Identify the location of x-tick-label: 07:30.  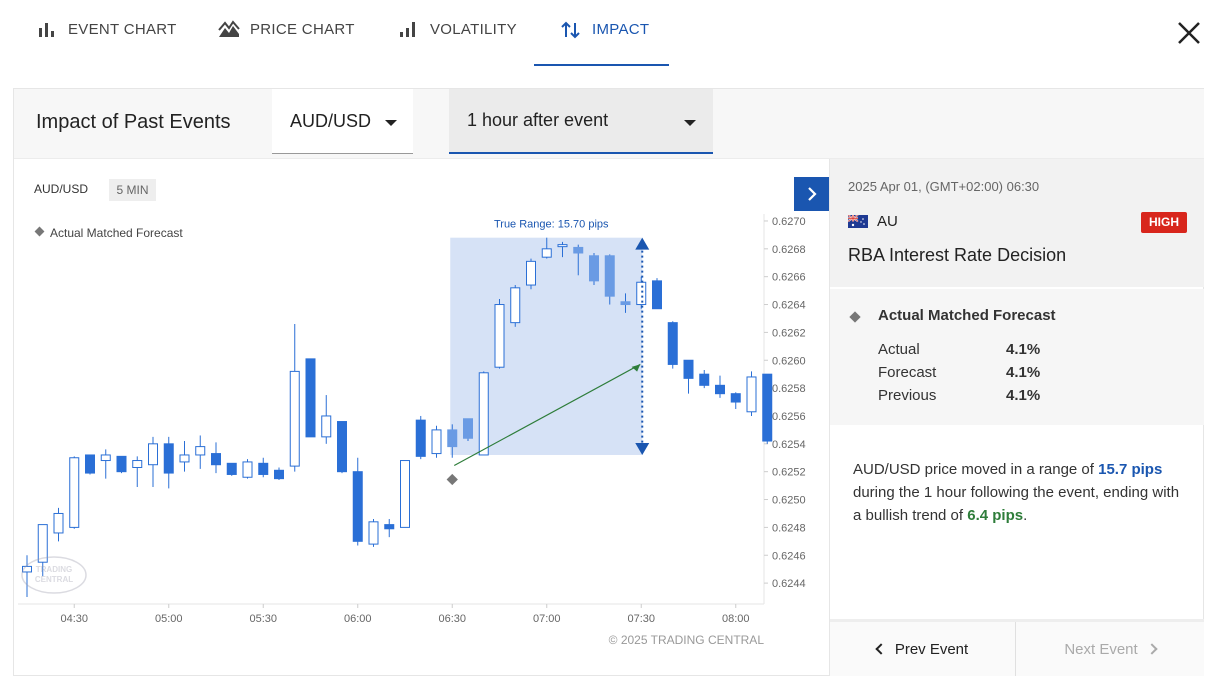
(641, 619).